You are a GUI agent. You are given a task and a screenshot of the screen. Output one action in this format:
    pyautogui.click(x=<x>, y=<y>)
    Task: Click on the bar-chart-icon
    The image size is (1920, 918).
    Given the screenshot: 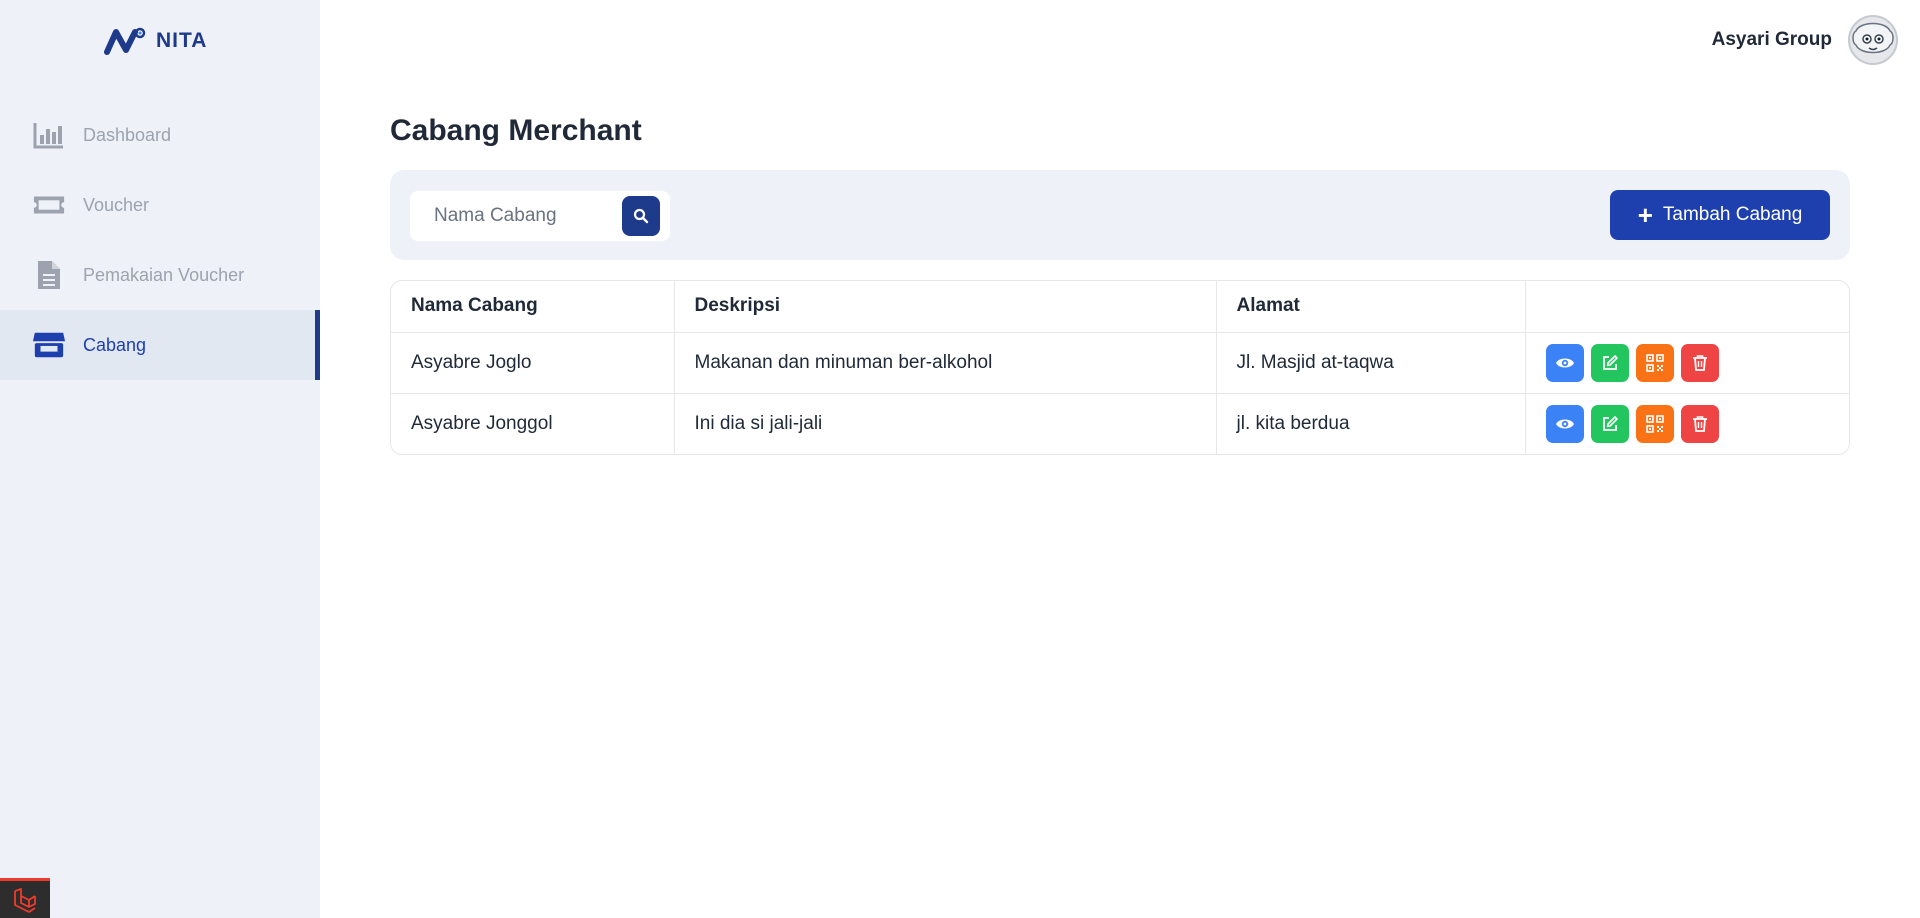 What is the action you would take?
    pyautogui.click(x=49, y=135)
    